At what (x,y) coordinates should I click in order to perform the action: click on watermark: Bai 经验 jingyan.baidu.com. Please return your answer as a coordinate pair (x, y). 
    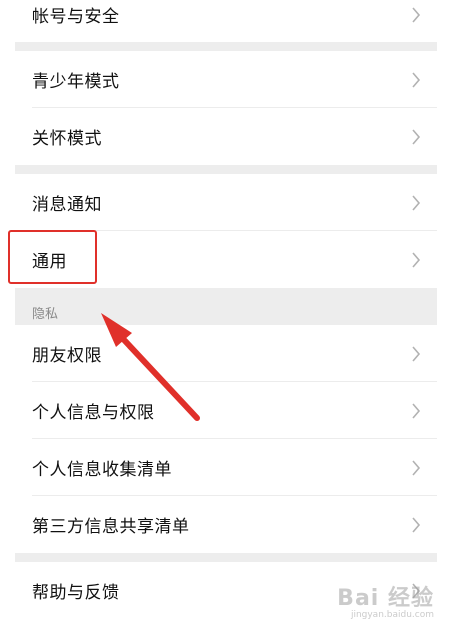
    Looking at the image, I should click on (385, 600).